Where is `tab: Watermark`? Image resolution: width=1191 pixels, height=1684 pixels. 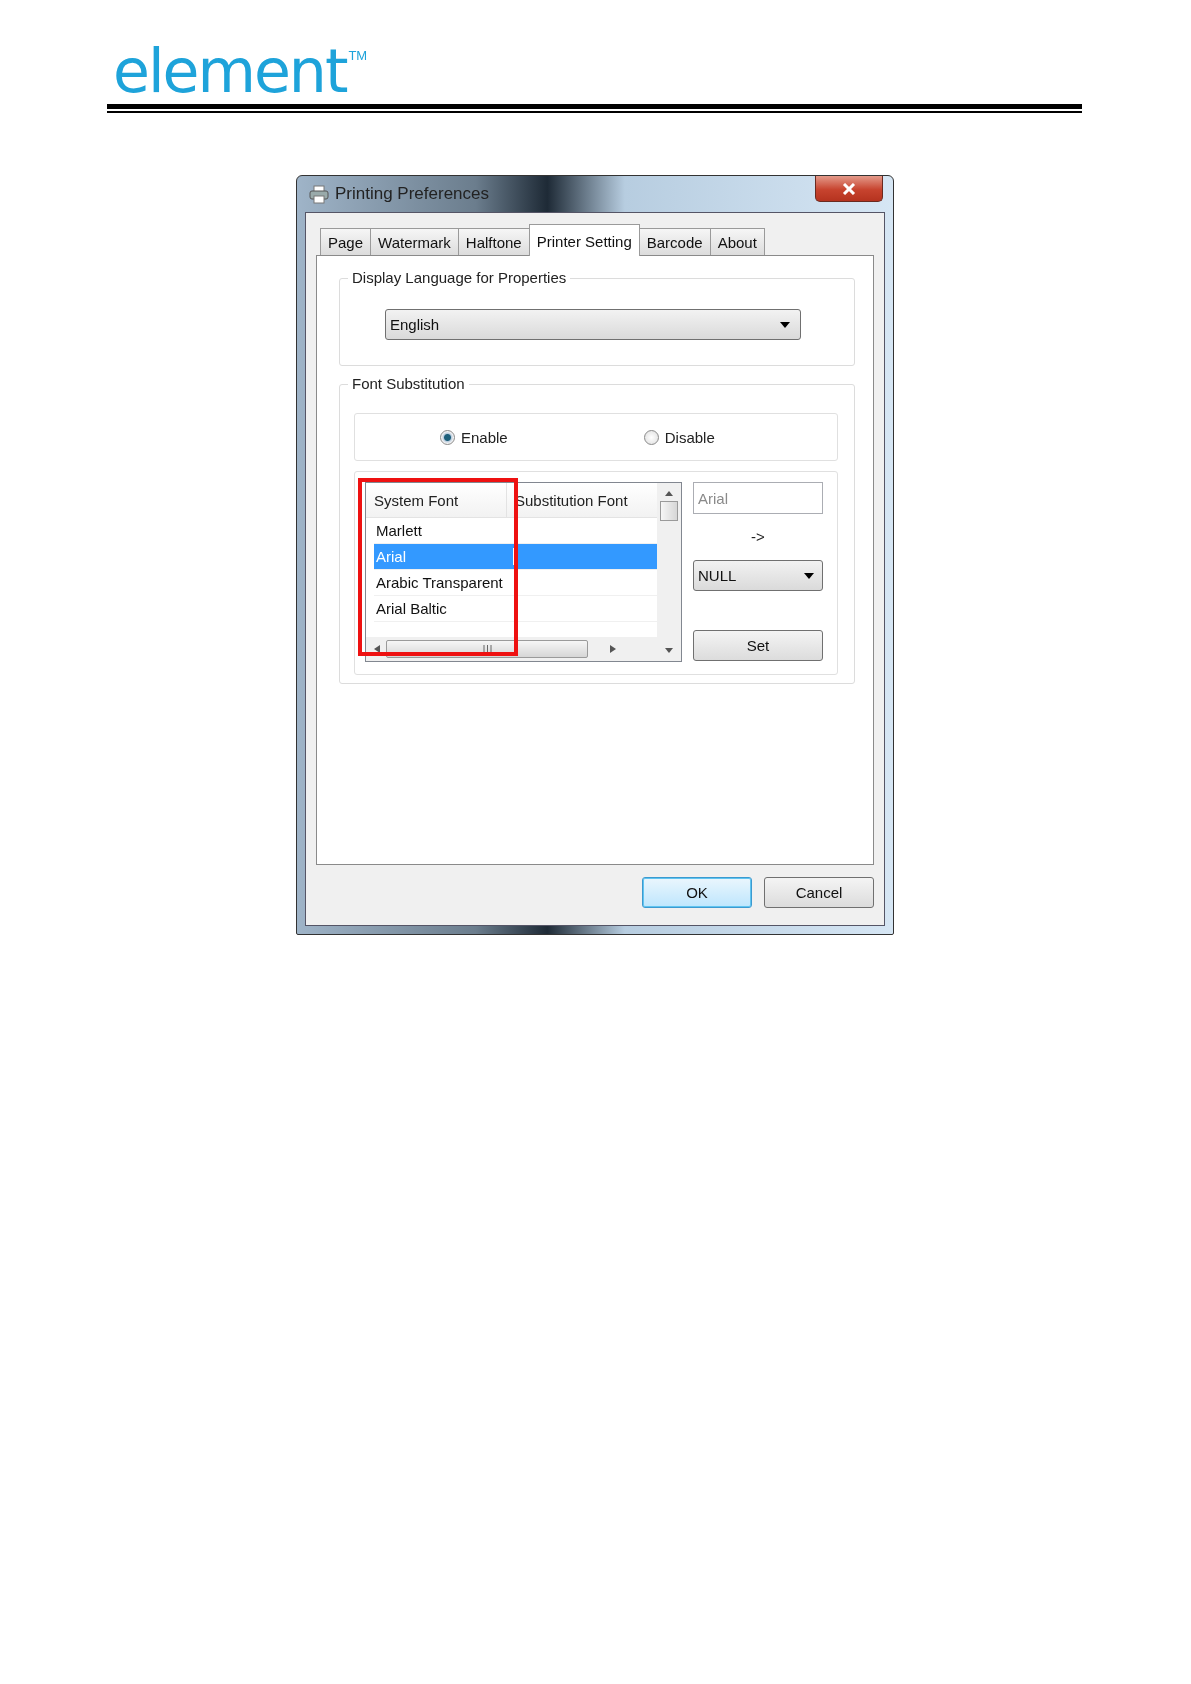 tab: Watermark is located at coordinates (414, 241).